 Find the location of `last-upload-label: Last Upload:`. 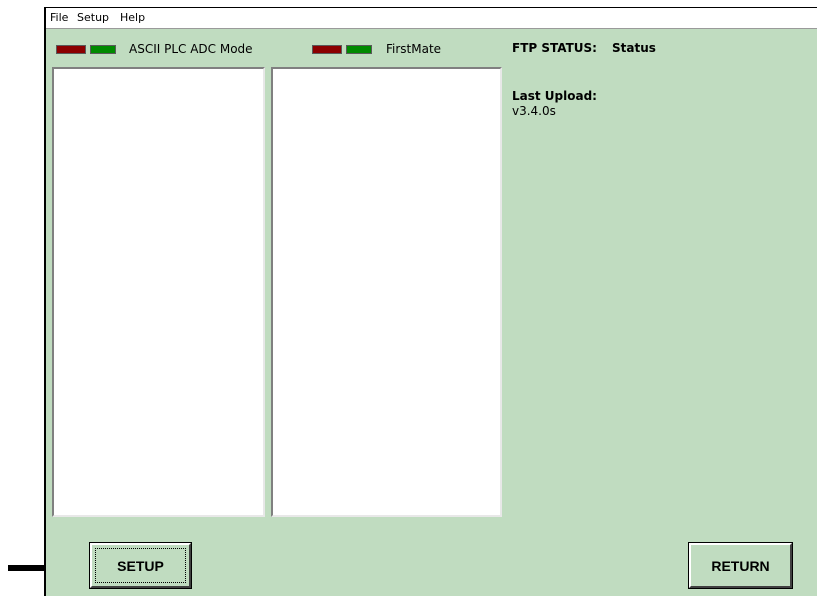

last-upload-label: Last Upload: is located at coordinates (554, 96).